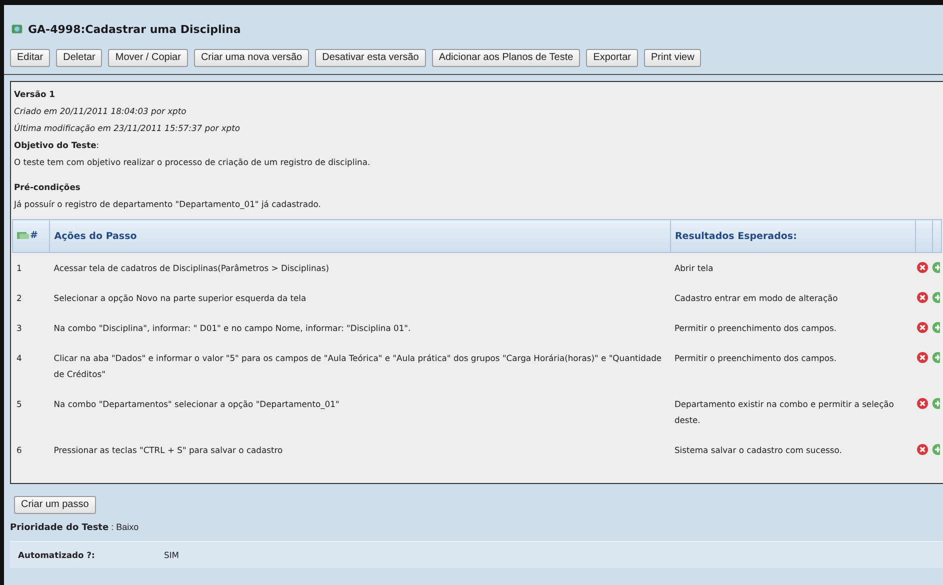 The image size is (943, 585). Describe the element at coordinates (19, 358) in the screenshot. I see `step-number: 4` at that location.